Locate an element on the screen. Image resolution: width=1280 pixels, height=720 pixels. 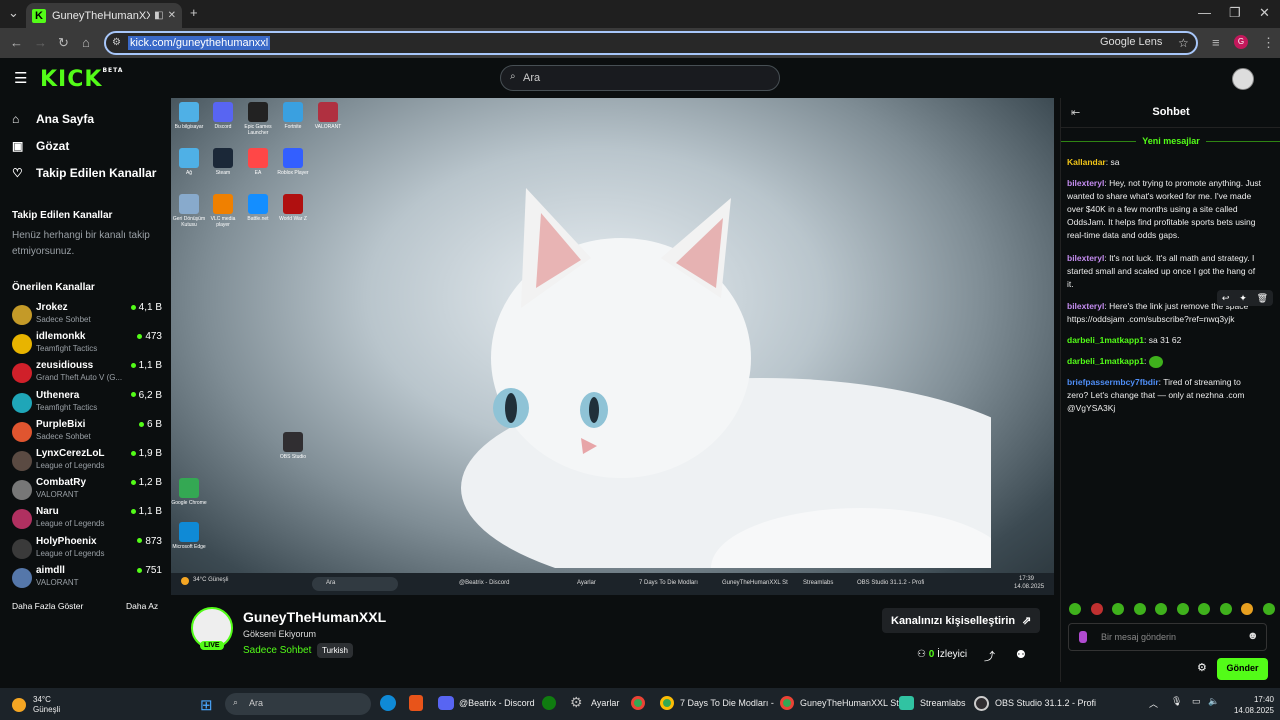
xbox-icon is located at coordinates (549, 703).